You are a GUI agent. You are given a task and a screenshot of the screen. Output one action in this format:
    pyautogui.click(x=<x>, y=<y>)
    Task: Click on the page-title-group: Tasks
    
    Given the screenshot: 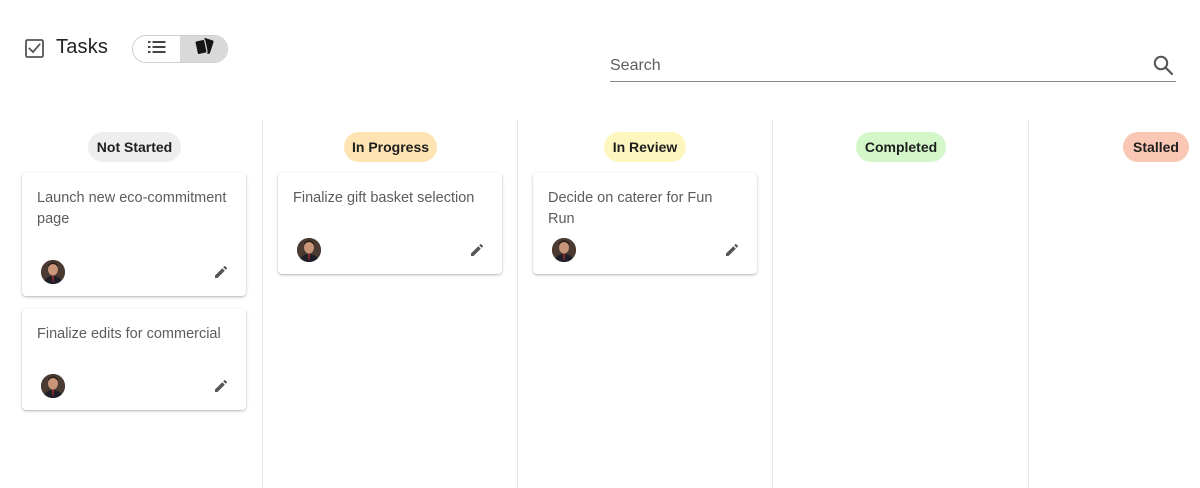 What is the action you would take?
    pyautogui.click(x=66, y=47)
    